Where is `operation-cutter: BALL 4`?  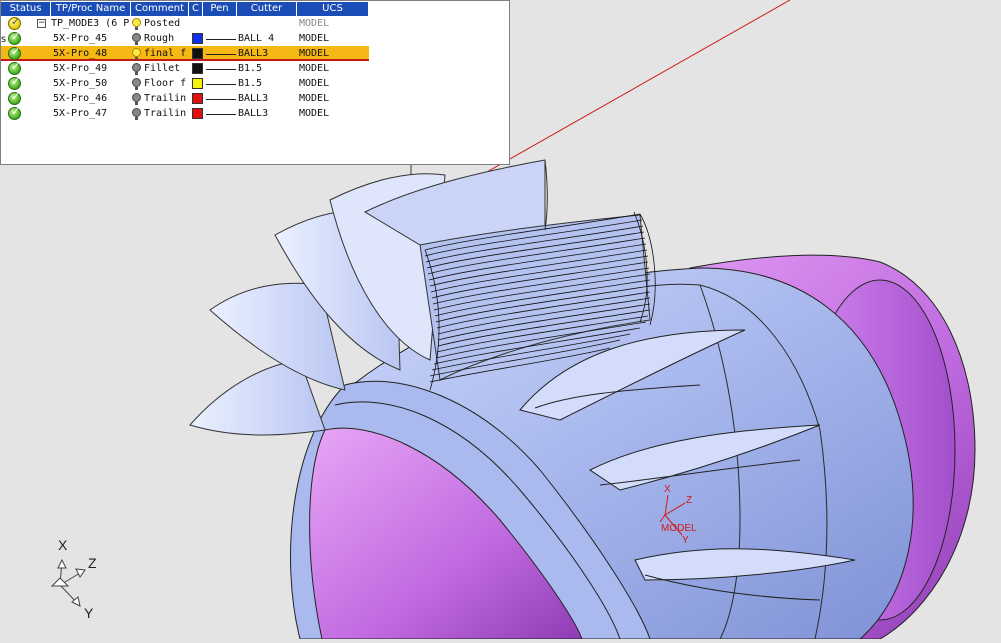 operation-cutter: BALL 4 is located at coordinates (256, 38).